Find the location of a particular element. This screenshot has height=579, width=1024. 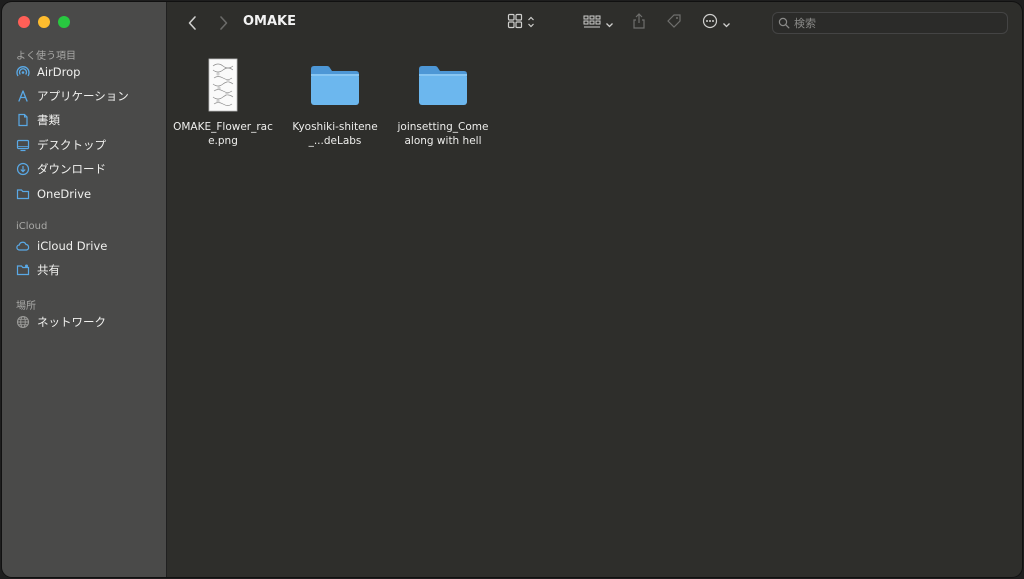

sidebar-item-downloads: ダウンロード is located at coordinates (61, 169).